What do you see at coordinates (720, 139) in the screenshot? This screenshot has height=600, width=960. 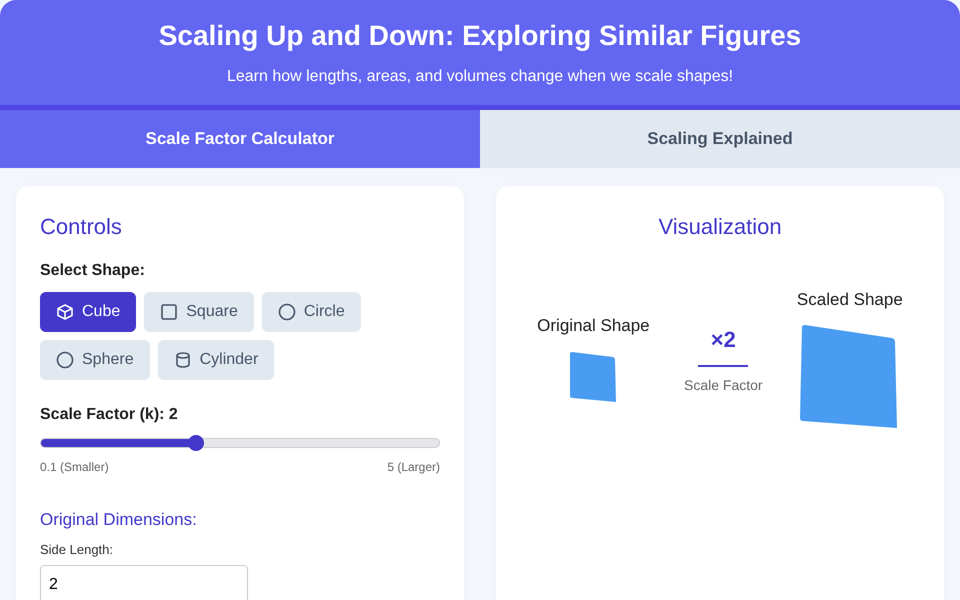 I see `tab: Scaling Explained` at bounding box center [720, 139].